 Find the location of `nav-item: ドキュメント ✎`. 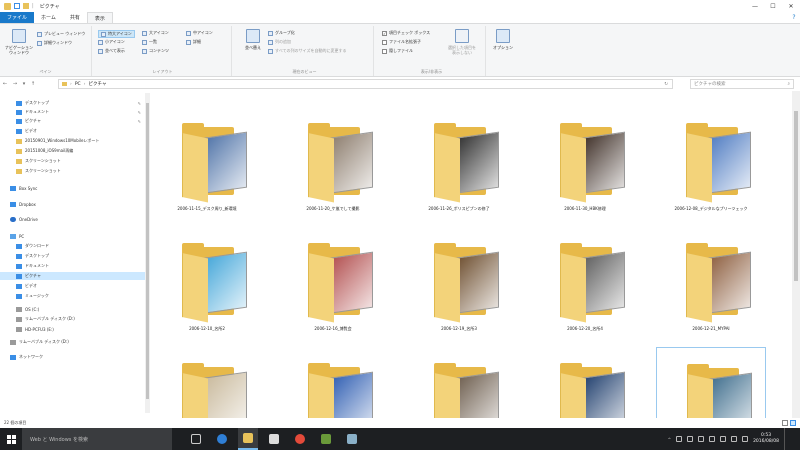

nav-item: ドキュメント ✎ is located at coordinates (72, 112).